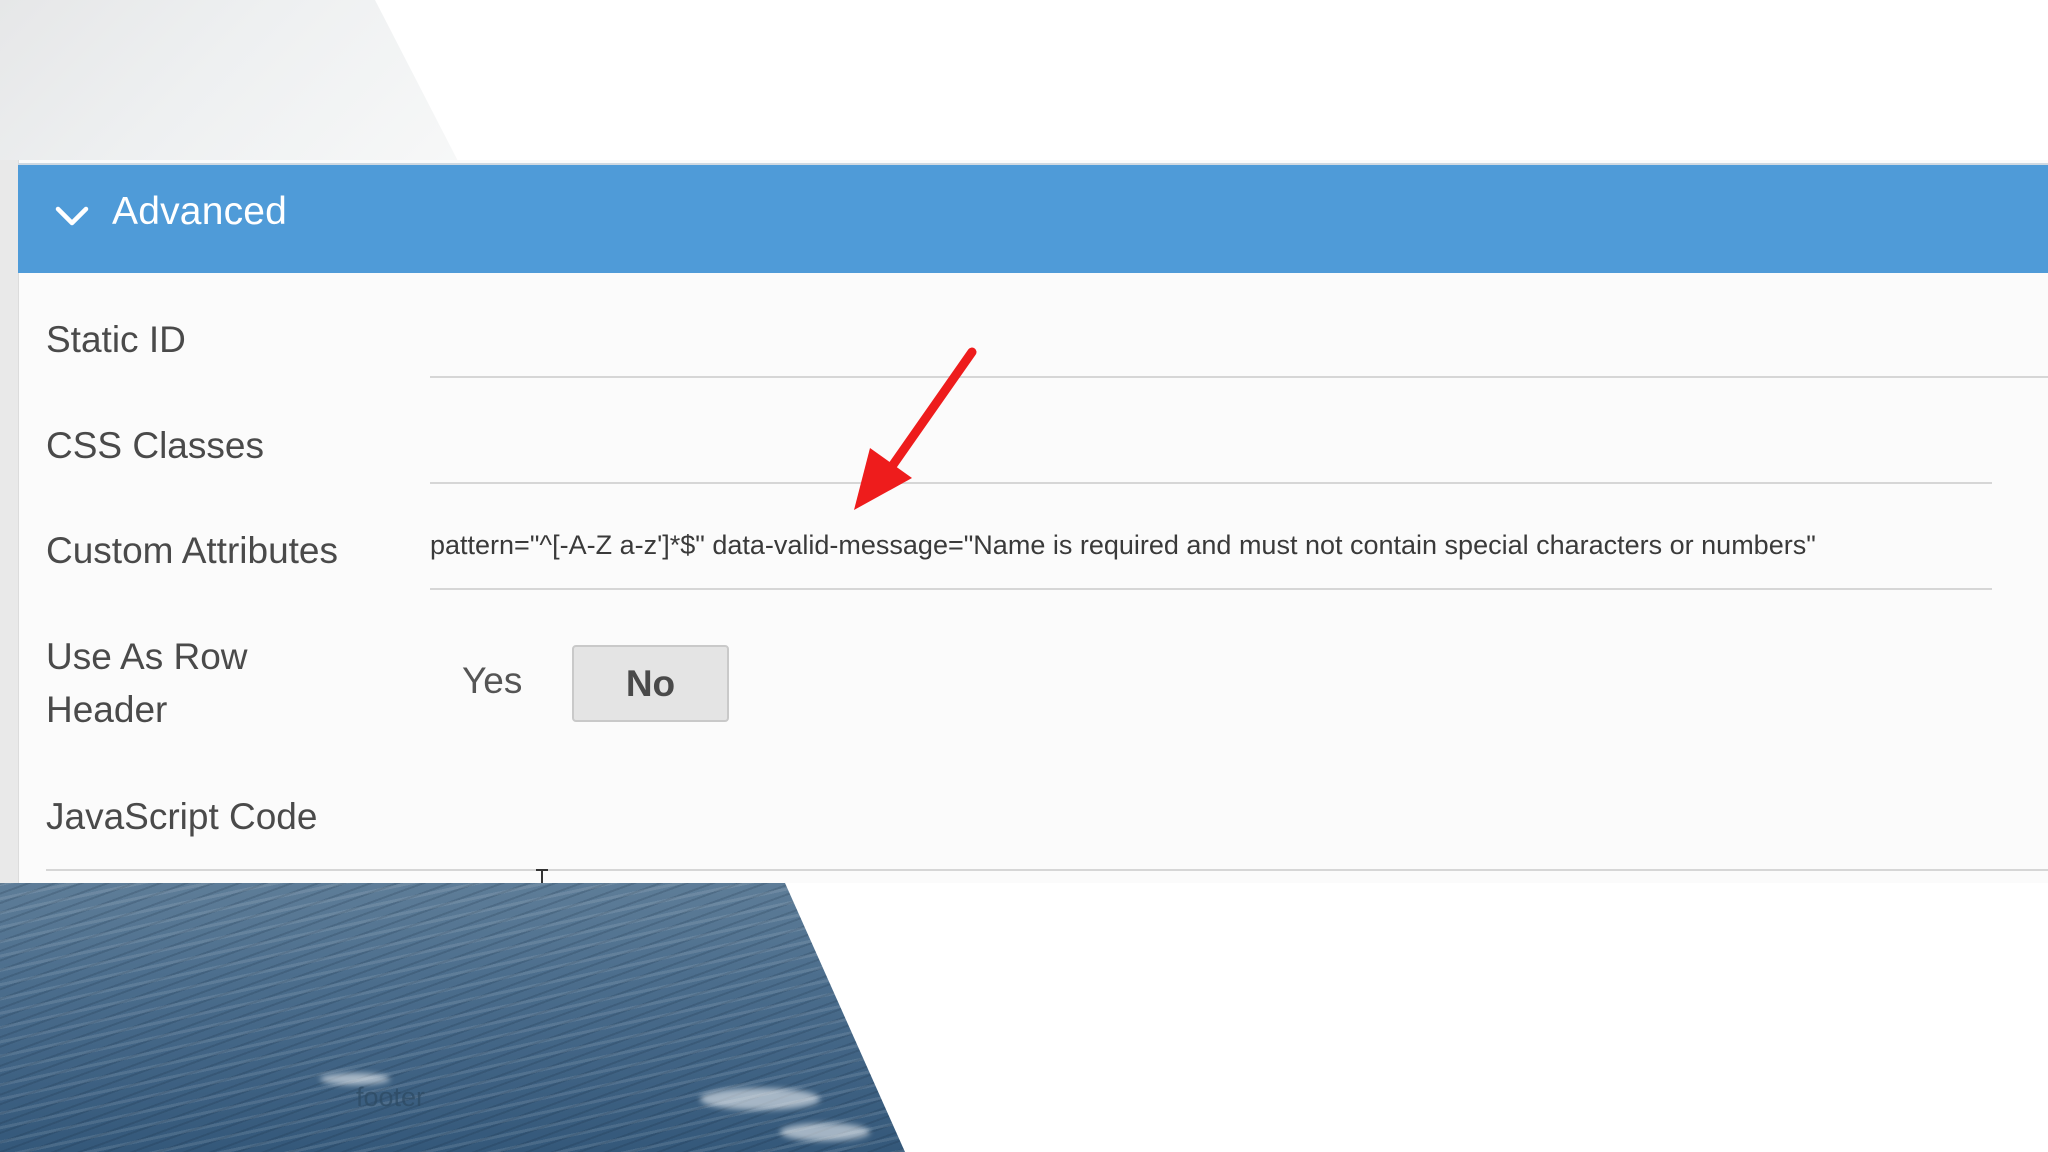  What do you see at coordinates (147, 656) in the screenshot?
I see `use-as-row-header-label-line1: Use As Row` at bounding box center [147, 656].